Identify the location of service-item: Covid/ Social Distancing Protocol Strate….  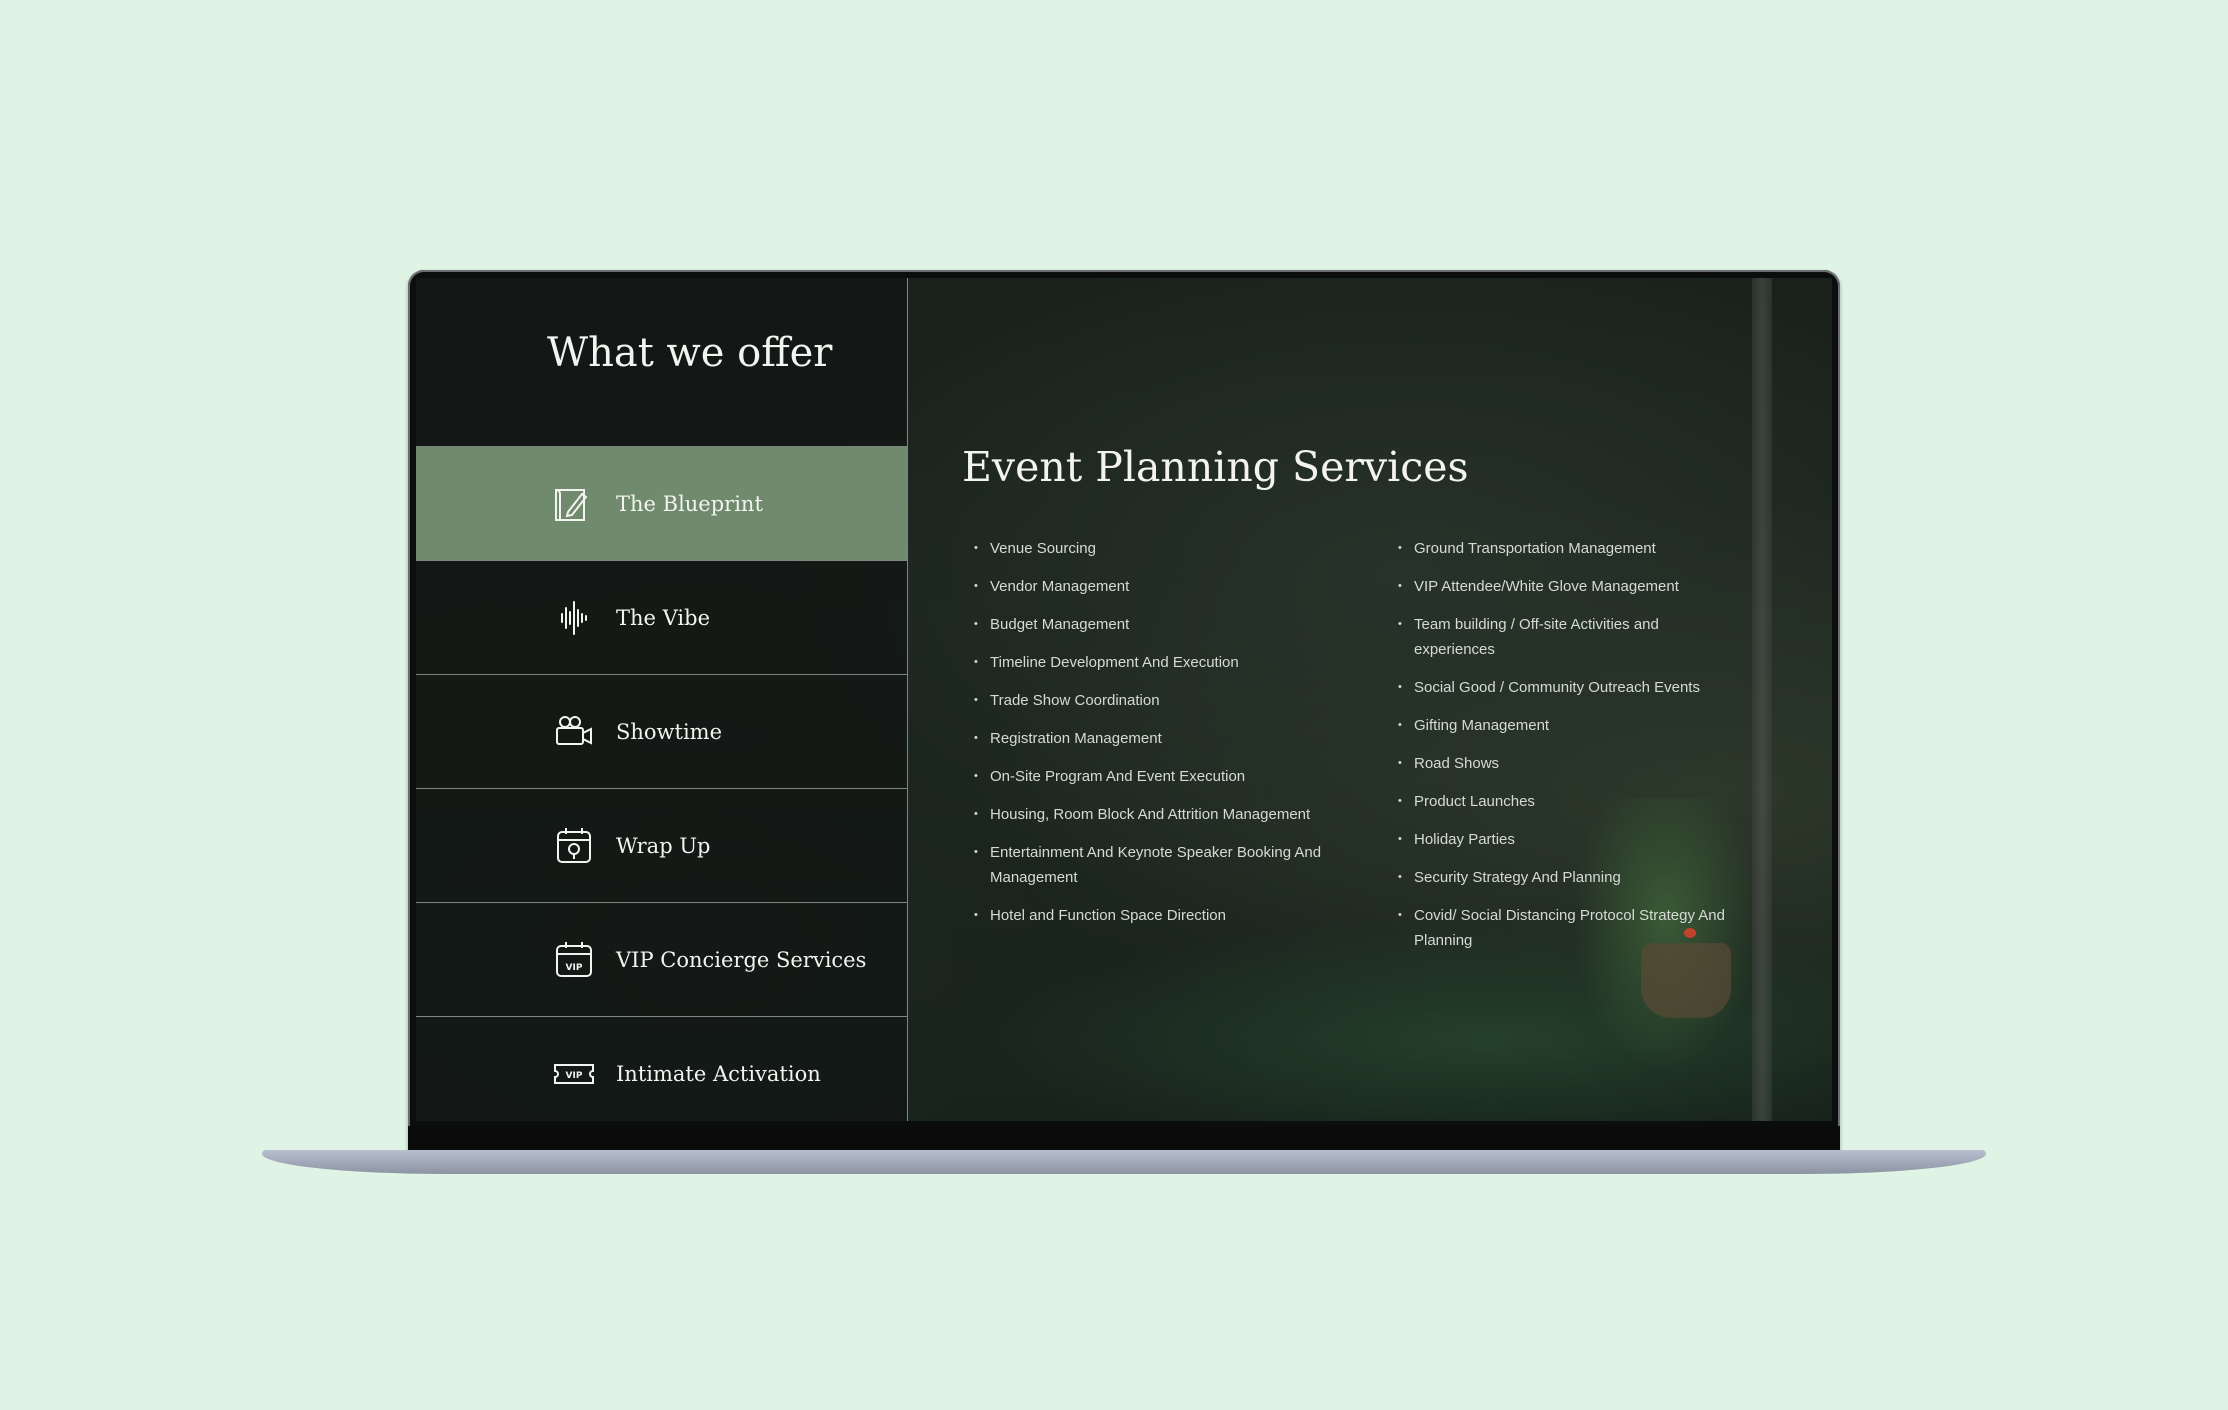
(1568, 928).